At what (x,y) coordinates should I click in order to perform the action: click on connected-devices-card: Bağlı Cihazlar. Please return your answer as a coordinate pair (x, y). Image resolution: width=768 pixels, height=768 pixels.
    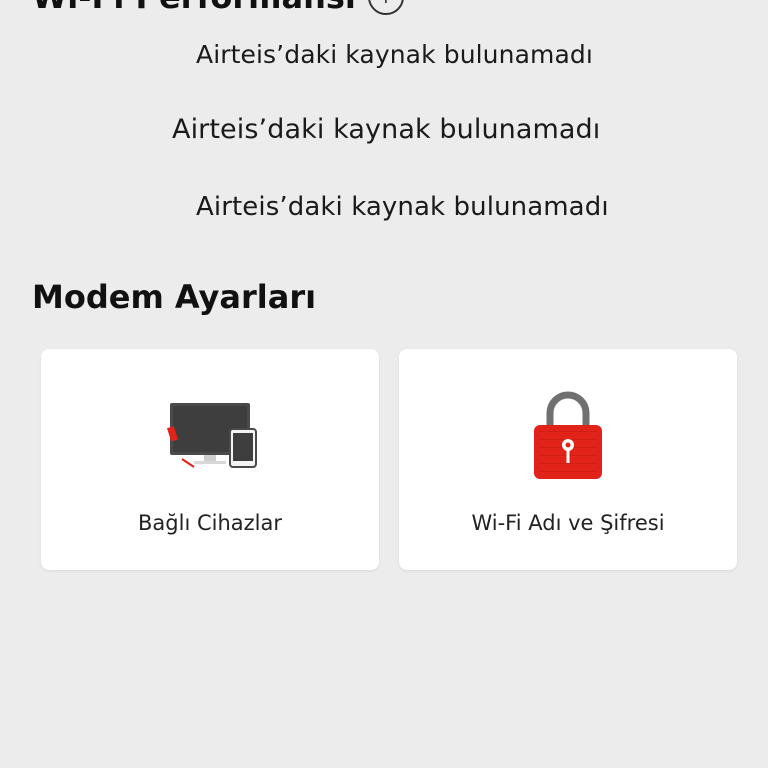
    Looking at the image, I should click on (210, 459).